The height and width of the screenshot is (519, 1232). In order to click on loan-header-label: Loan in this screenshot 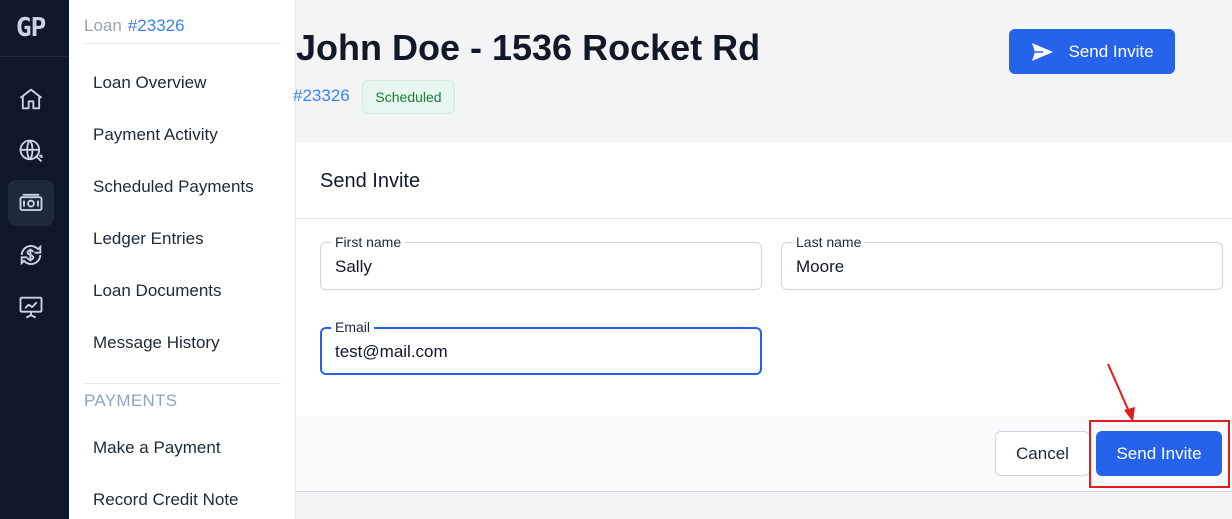, I will do `click(103, 25)`.